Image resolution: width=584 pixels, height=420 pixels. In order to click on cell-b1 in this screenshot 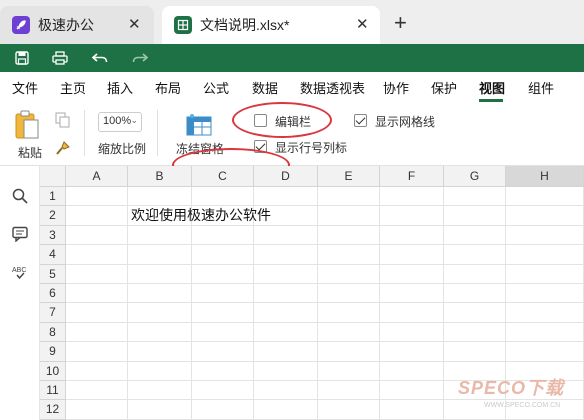, I will do `click(160, 197)`.